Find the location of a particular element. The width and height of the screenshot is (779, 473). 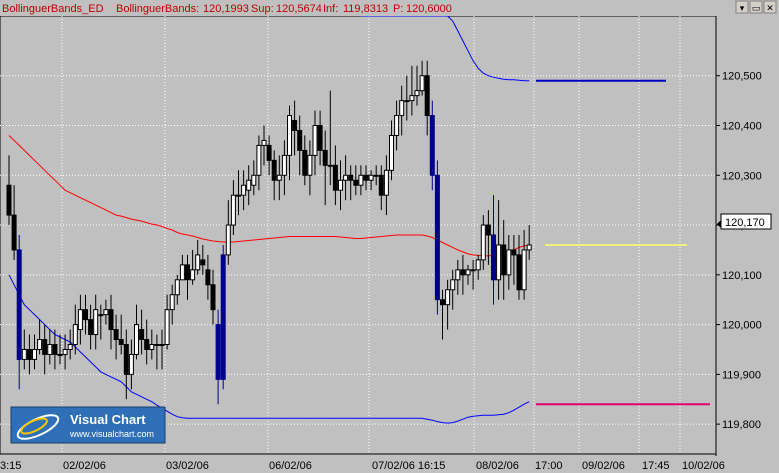

y-tick-label: 120,400 is located at coordinates (742, 127).